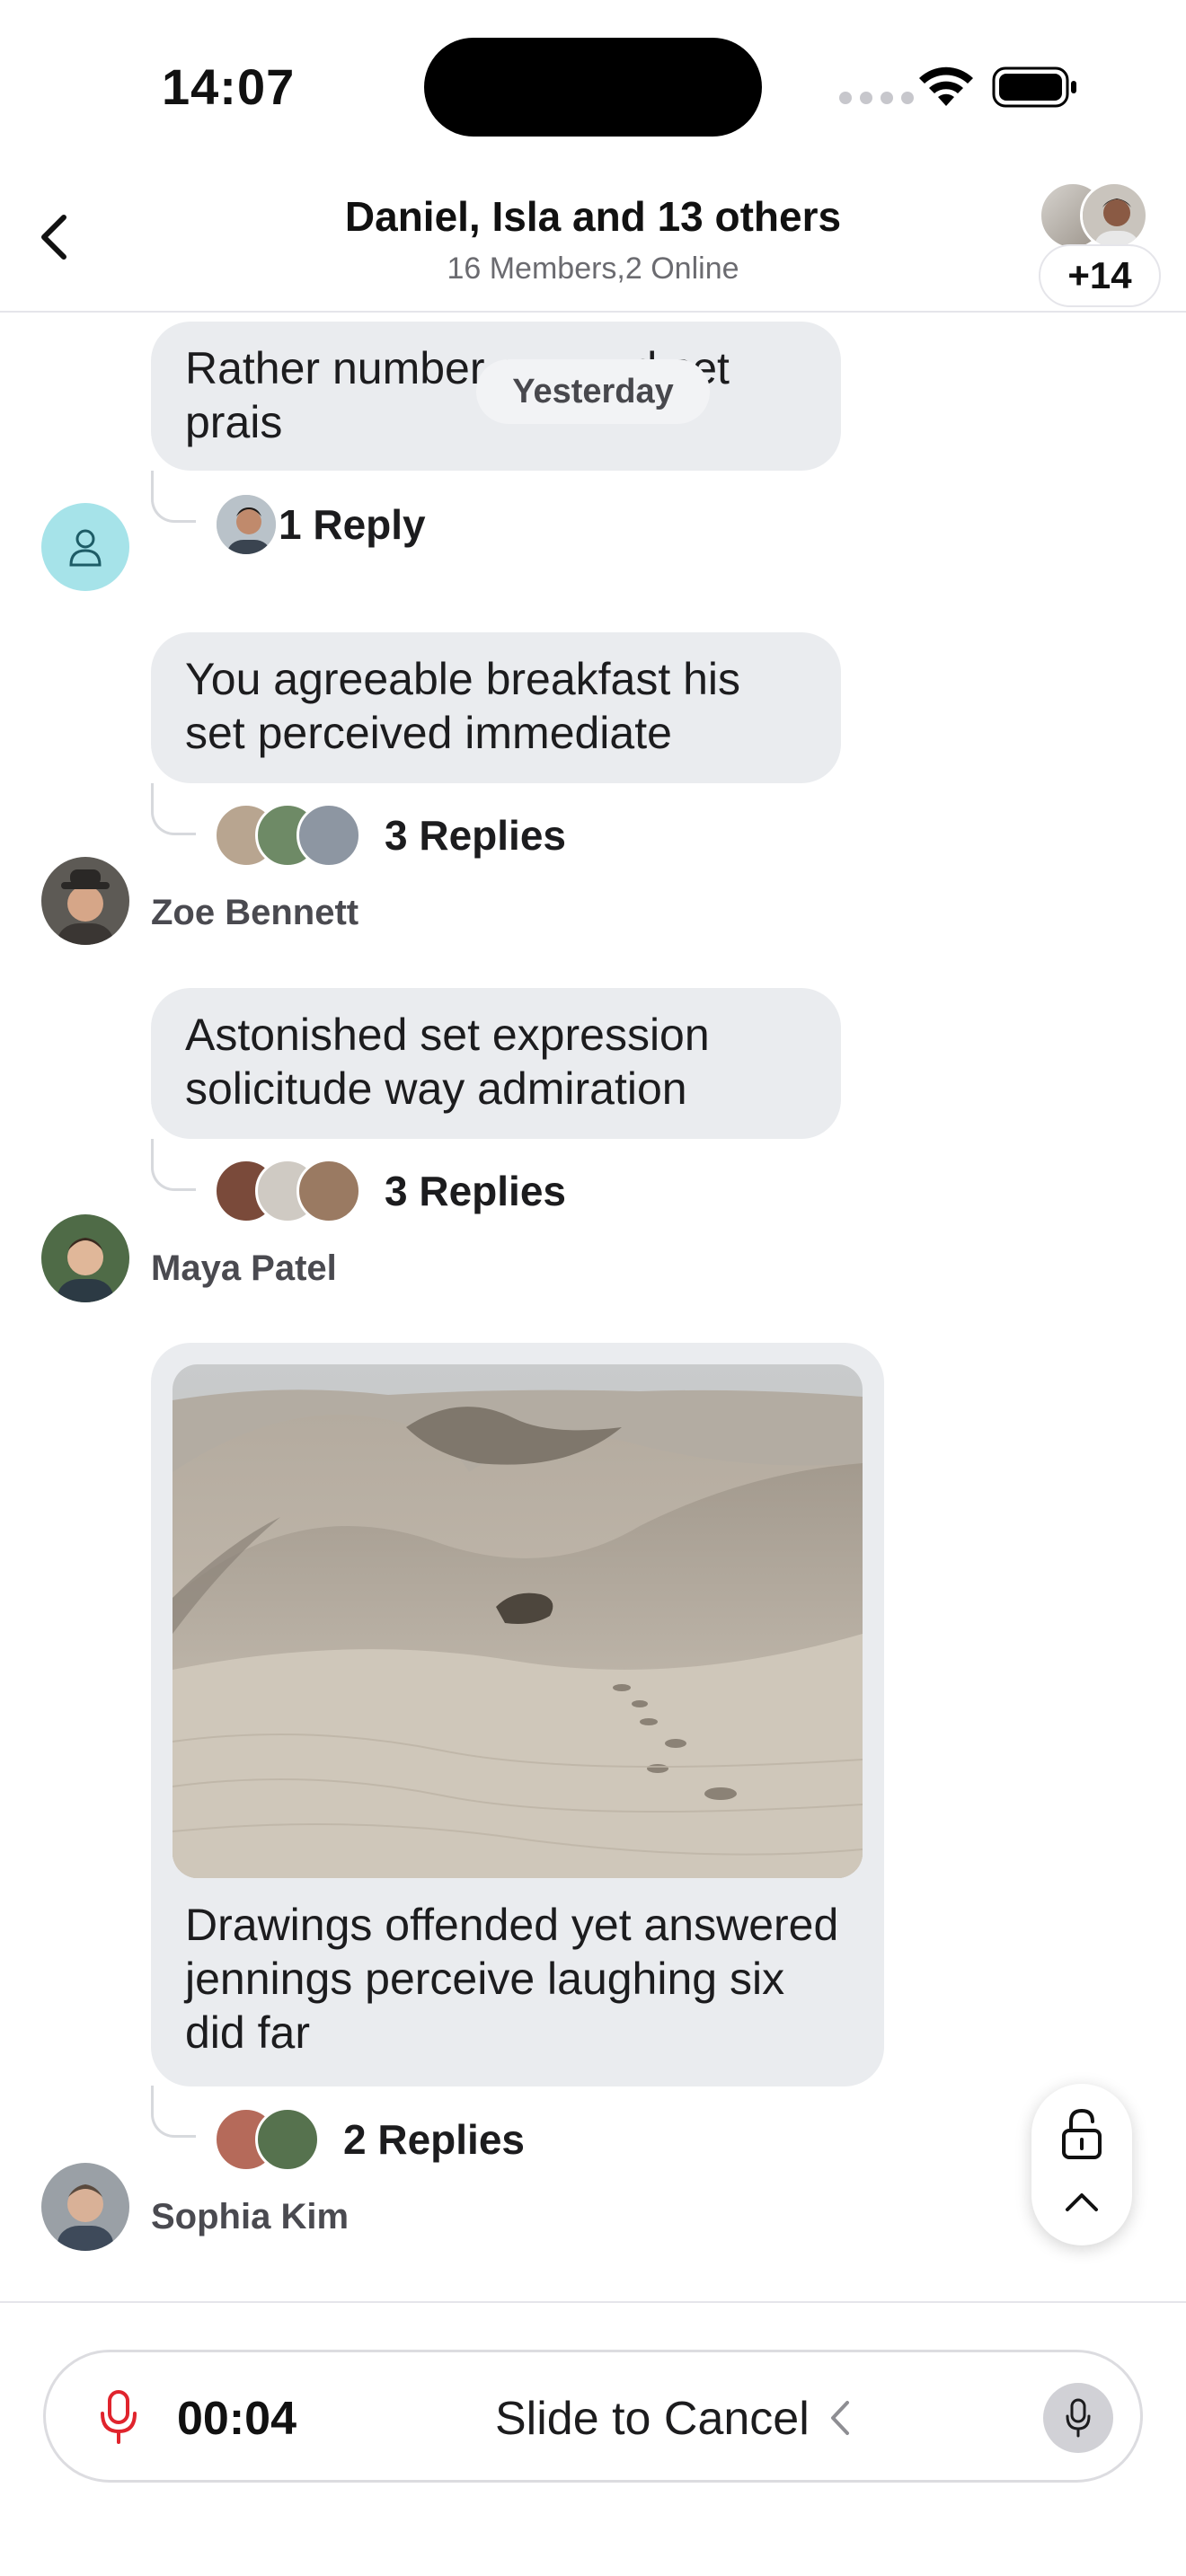 This screenshot has height=2576, width=1186. I want to click on group-title: Daniel, Isla and 13 others, so click(593, 216).